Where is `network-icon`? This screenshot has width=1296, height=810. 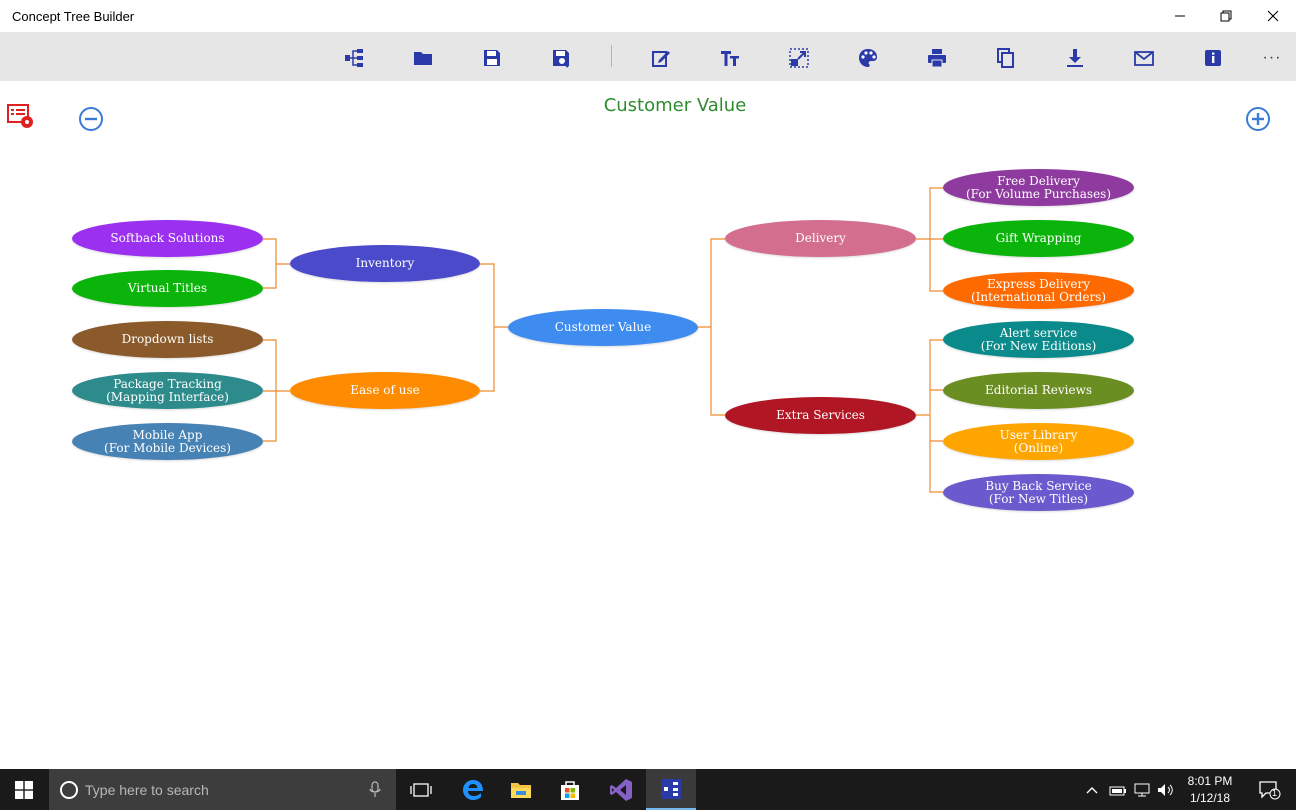
network-icon is located at coordinates (1142, 789).